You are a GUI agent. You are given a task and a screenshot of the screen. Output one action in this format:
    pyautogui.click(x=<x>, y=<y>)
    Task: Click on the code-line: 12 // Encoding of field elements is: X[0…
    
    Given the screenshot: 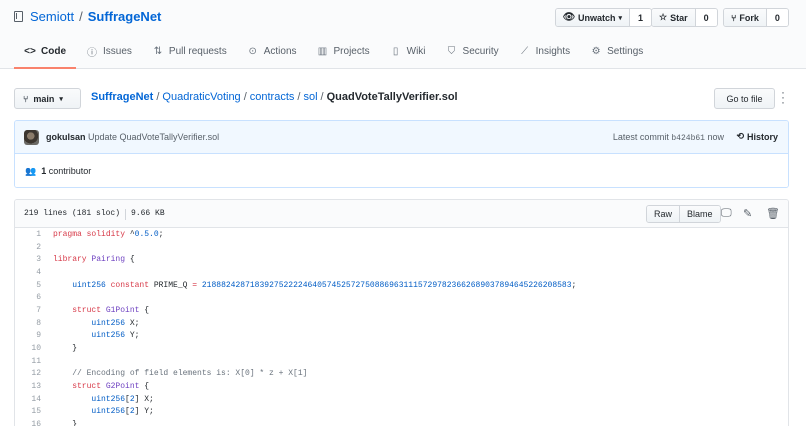 What is the action you would take?
    pyautogui.click(x=401, y=374)
    